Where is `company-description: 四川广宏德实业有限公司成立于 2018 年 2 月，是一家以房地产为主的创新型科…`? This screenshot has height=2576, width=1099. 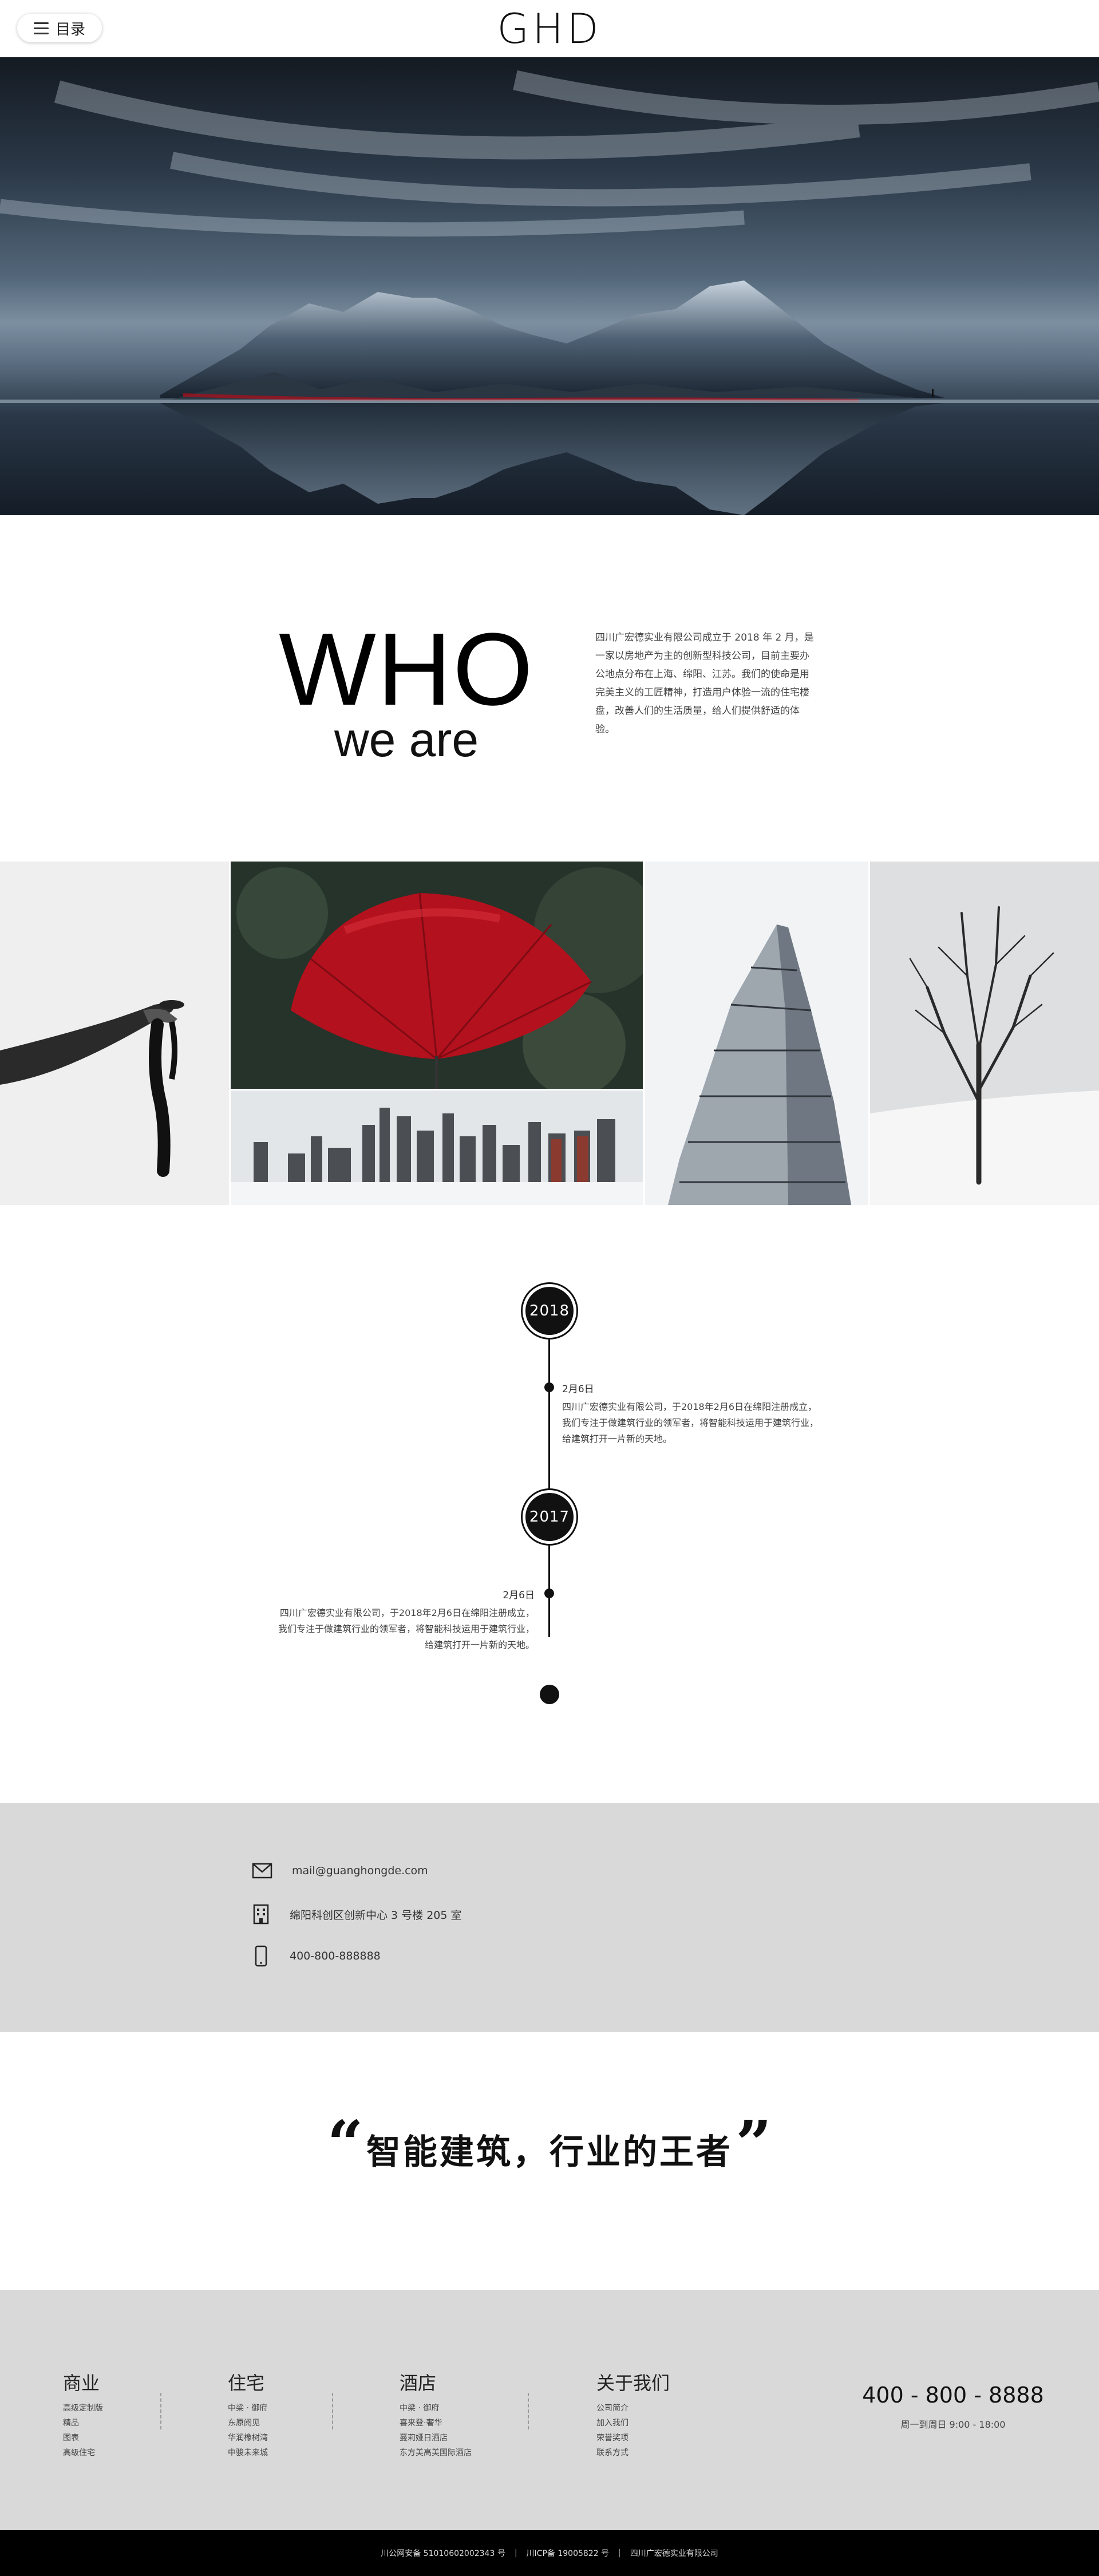
company-description: 四川广宏德实业有限公司成立于 2018 年 2 月，是一家以房地产为主的创新型科… is located at coordinates (704, 683).